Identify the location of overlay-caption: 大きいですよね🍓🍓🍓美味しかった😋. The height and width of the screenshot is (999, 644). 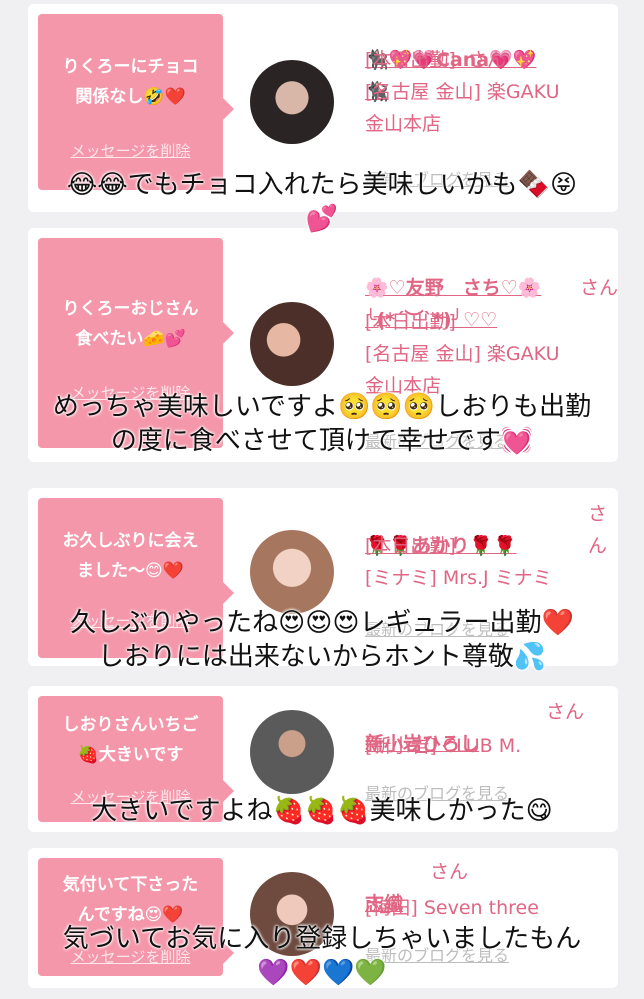
(322, 811).